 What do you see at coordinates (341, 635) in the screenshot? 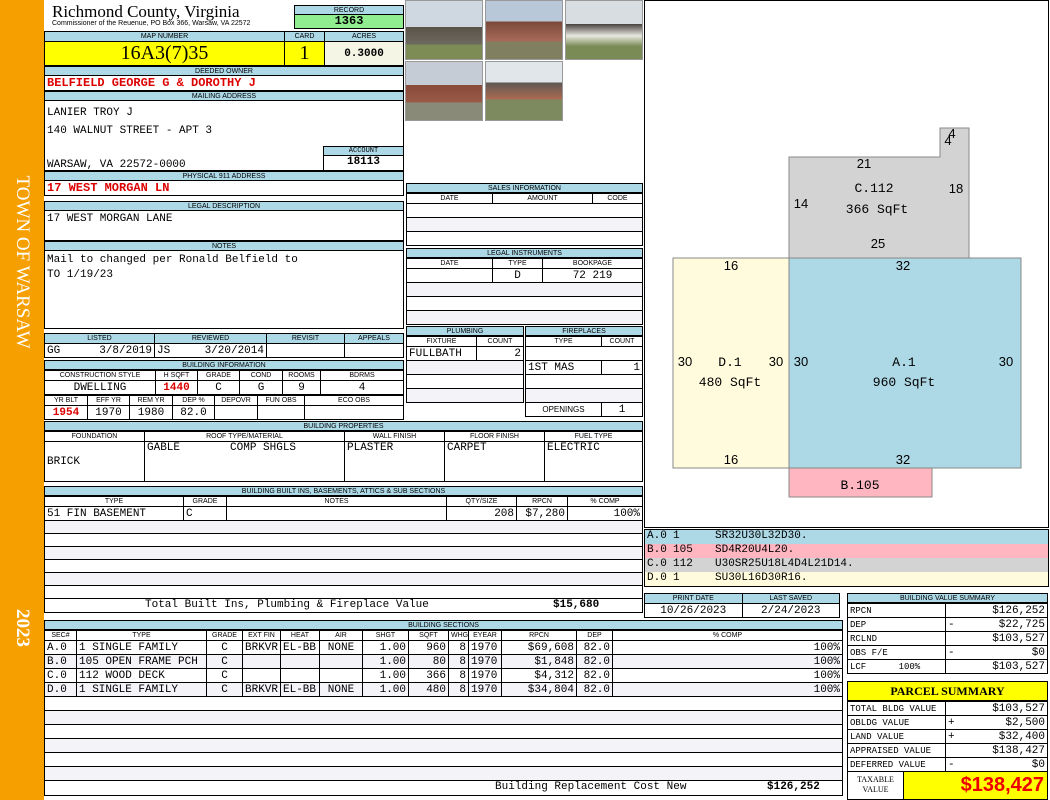
I see `section-header: AIR` at bounding box center [341, 635].